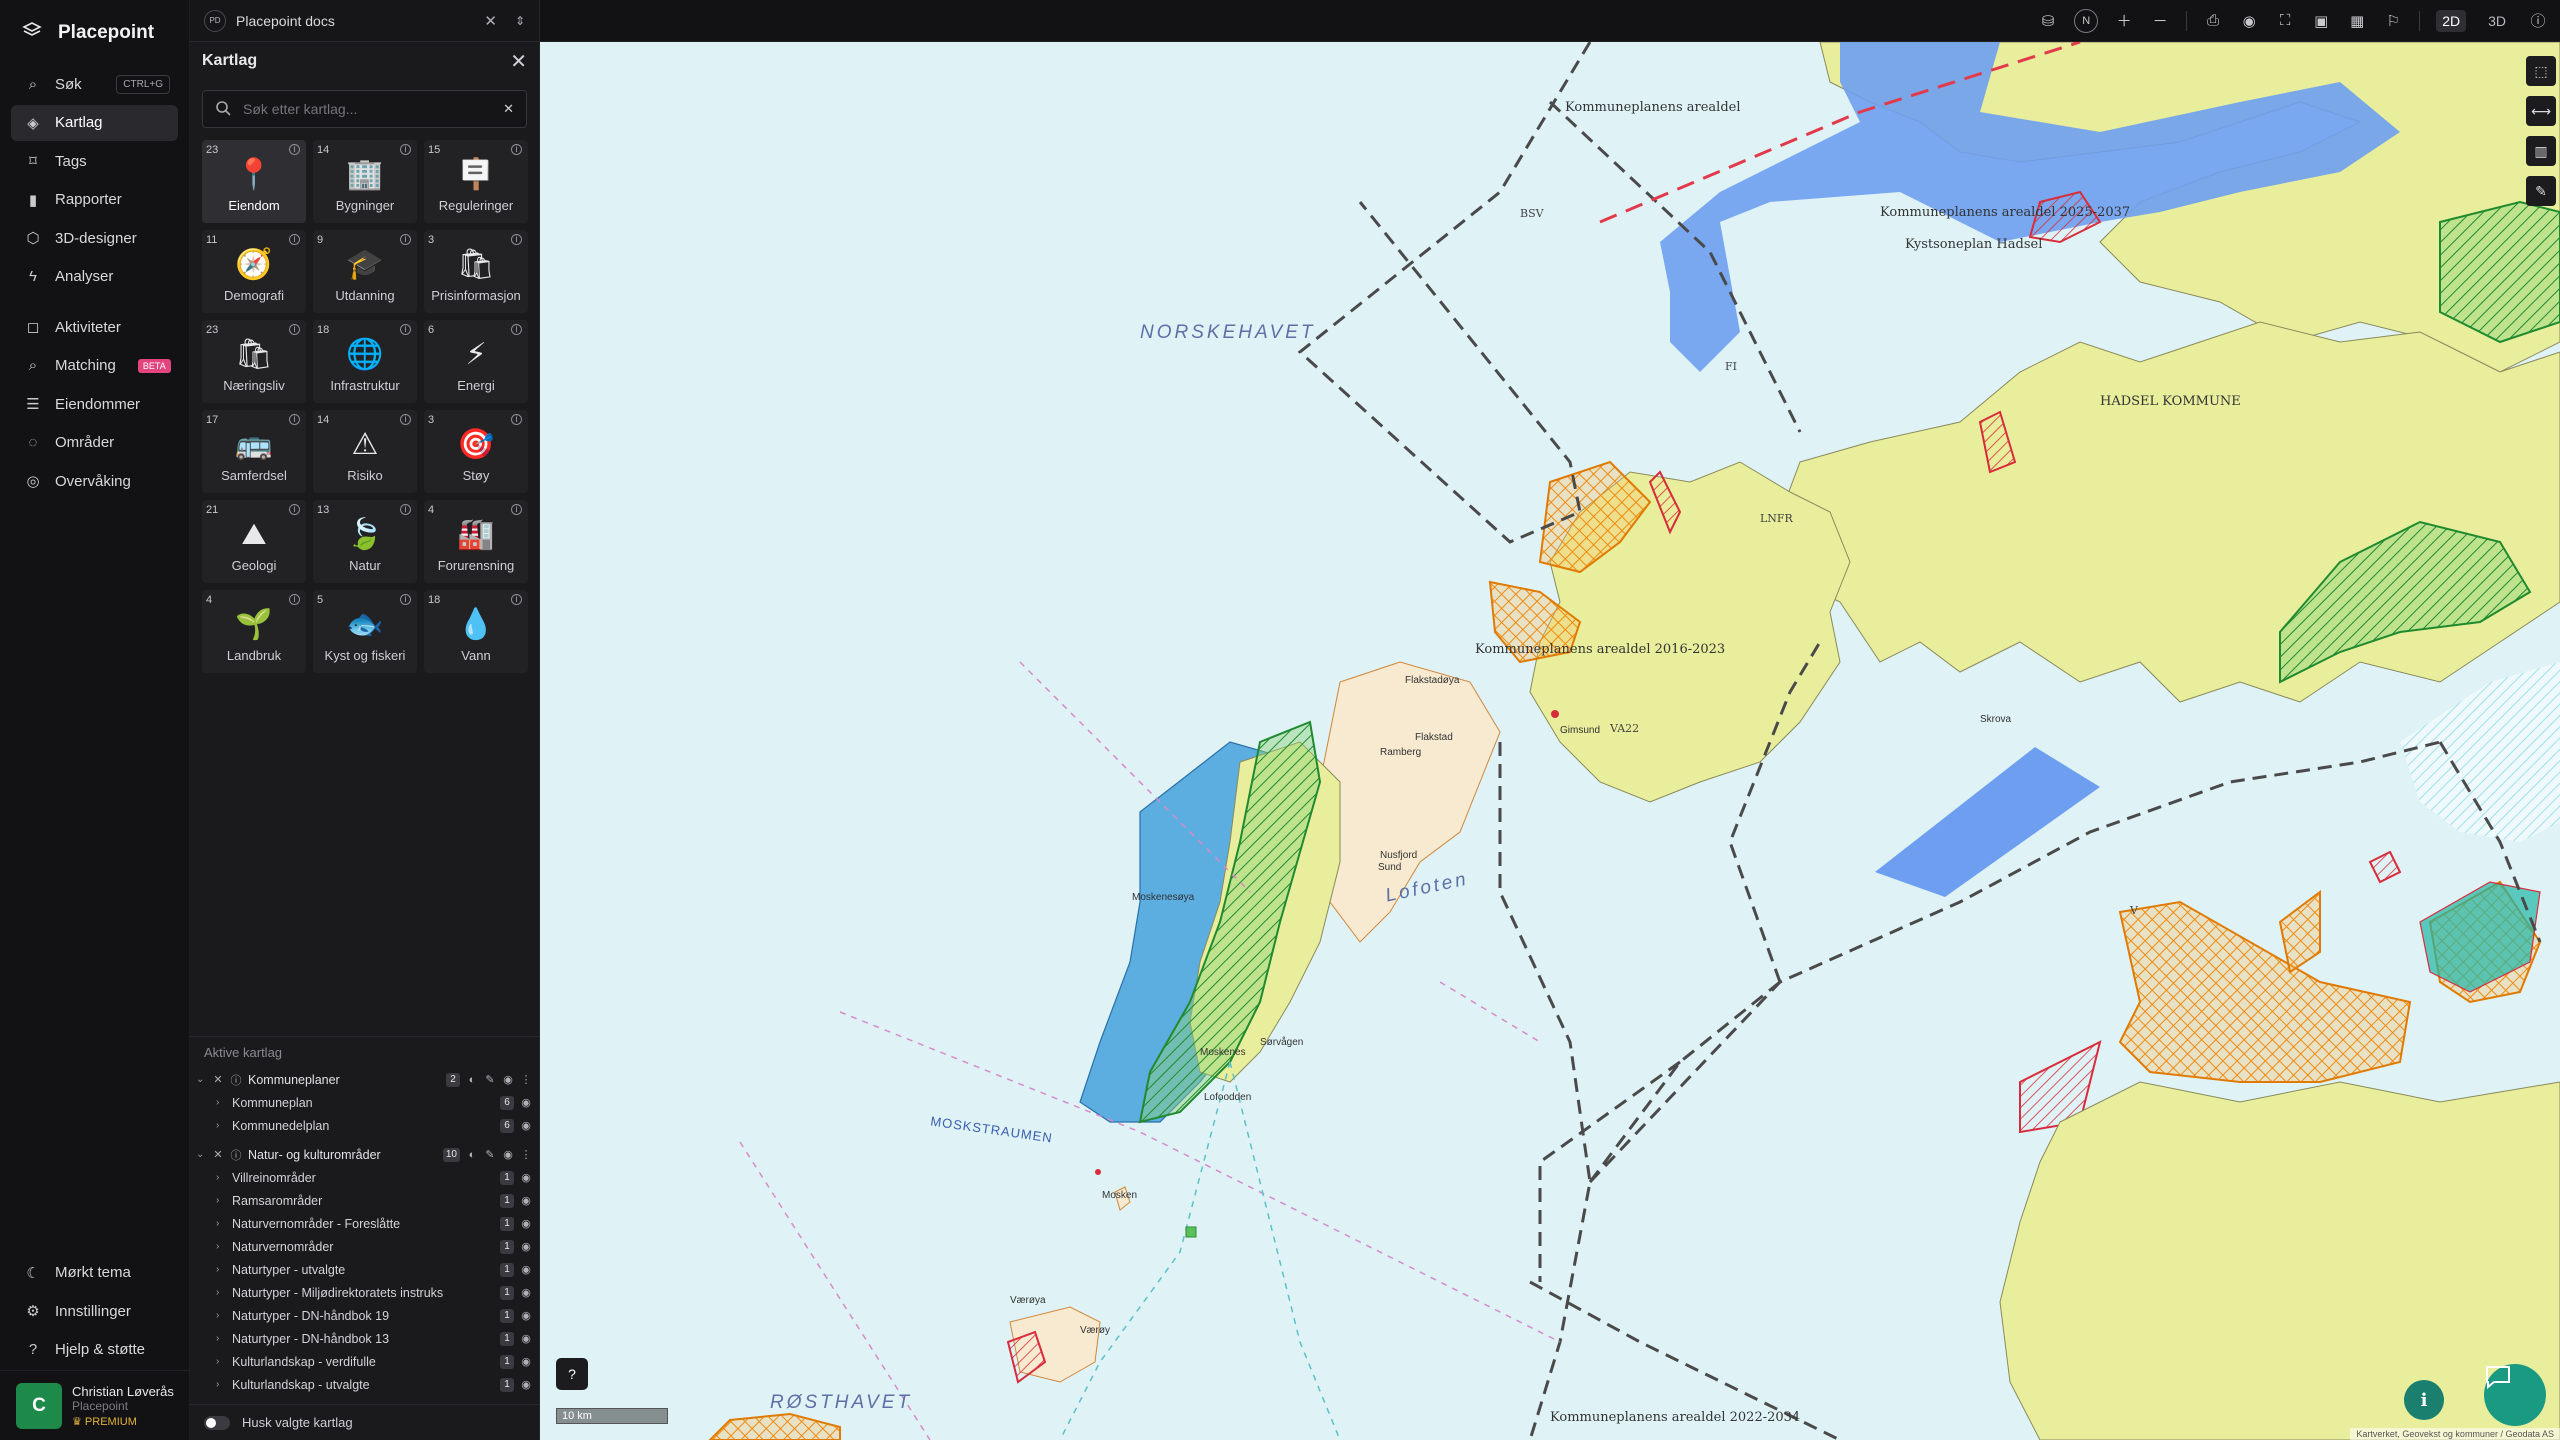  I want to click on layer-row: › Naturtyper - utvalgte 1 ◉, so click(365, 1269).